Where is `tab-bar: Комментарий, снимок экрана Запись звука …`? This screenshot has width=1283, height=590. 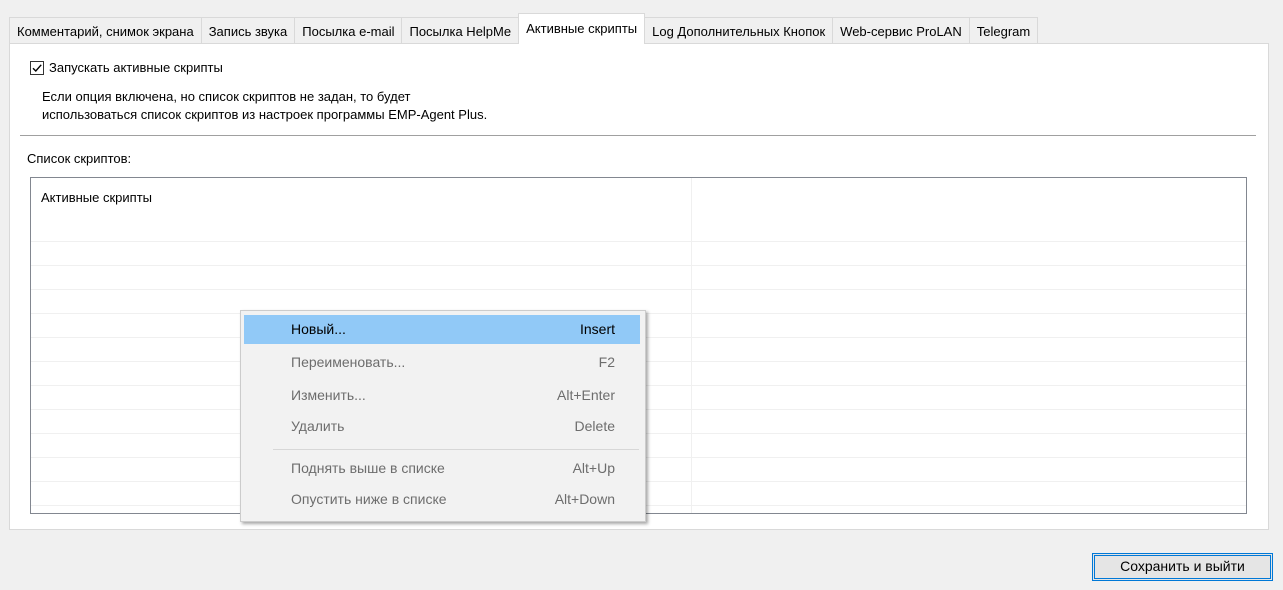 tab-bar: Комментарий, снимок экрана Запись звука … is located at coordinates (524, 28).